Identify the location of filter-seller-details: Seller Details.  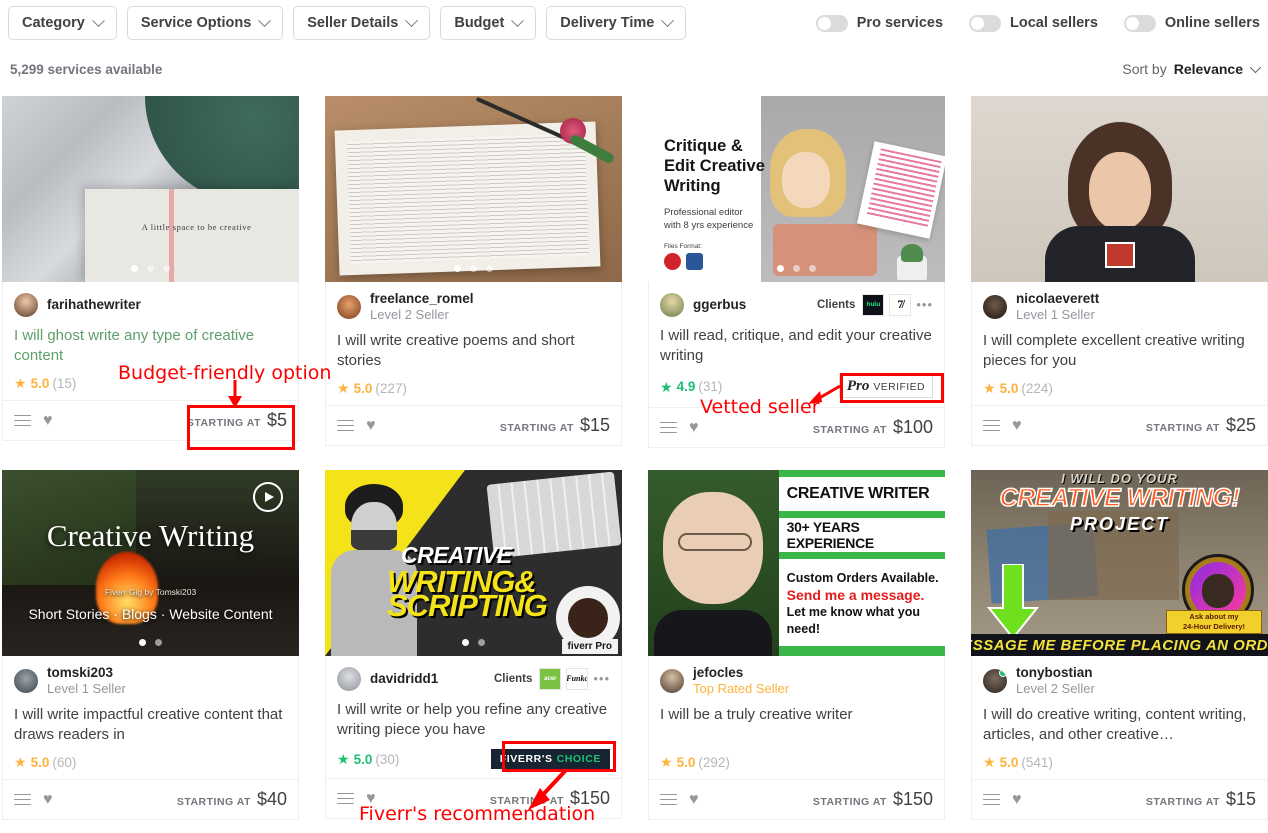
(362, 23).